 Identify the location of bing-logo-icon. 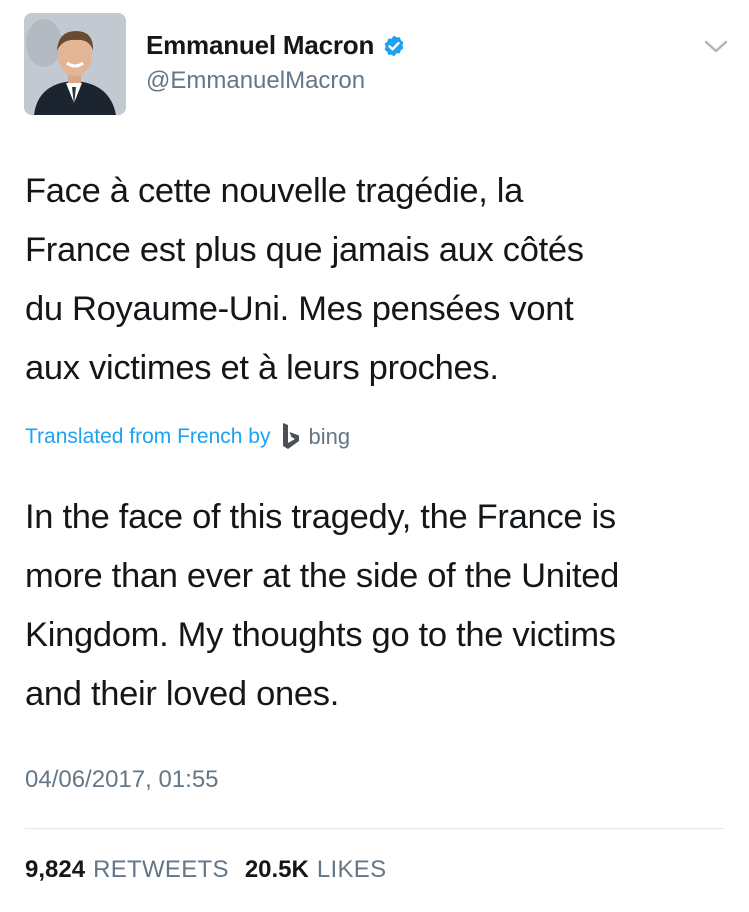
(291, 436).